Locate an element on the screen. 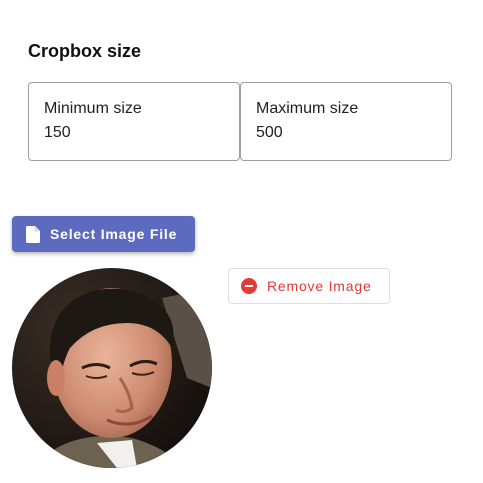 Image resolution: width=483 pixels, height=483 pixels. remove-image-button: Remove Image is located at coordinates (309, 286).